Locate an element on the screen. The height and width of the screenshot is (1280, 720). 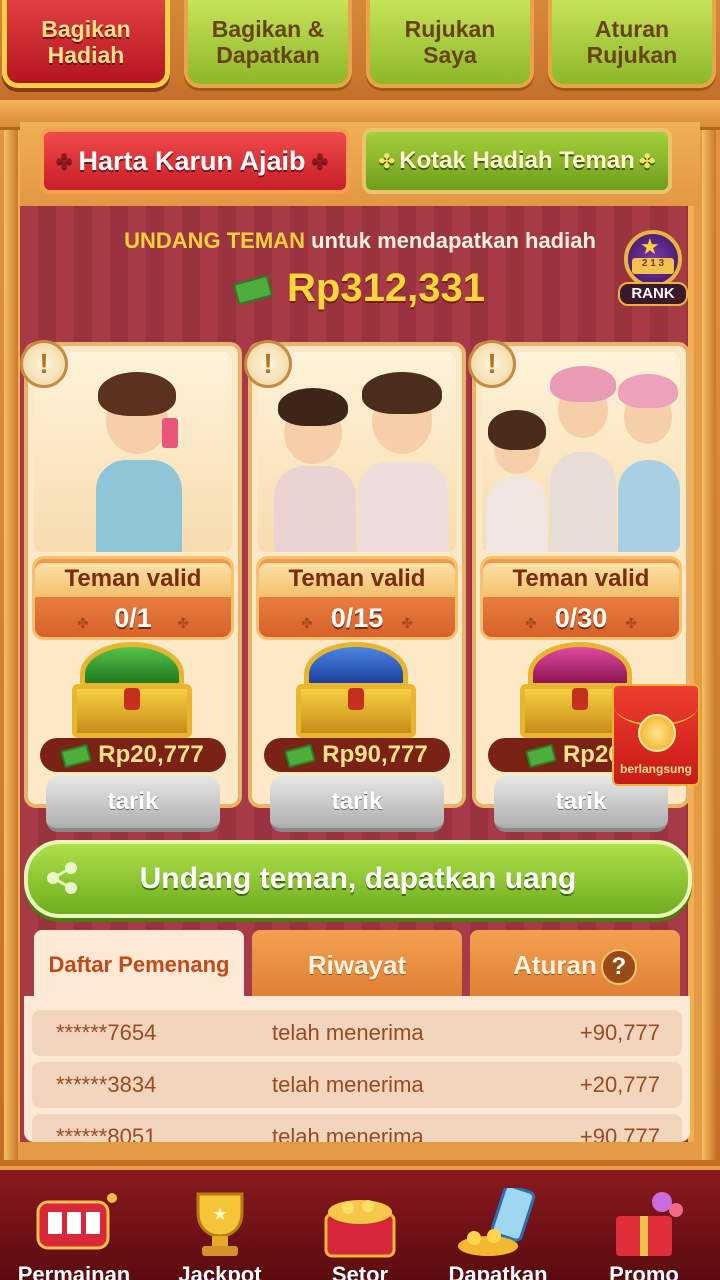
valid-friends-plate: Teman valid ✤ 0/30 ✤ is located at coordinates (581, 598).